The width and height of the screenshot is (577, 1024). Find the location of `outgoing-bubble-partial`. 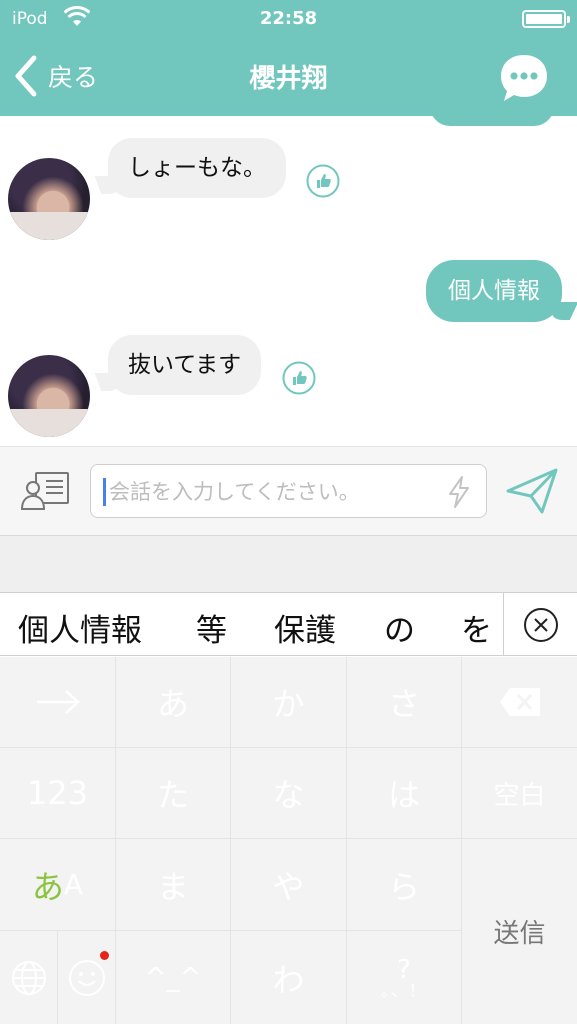

outgoing-bubble-partial is located at coordinates (492, 121).